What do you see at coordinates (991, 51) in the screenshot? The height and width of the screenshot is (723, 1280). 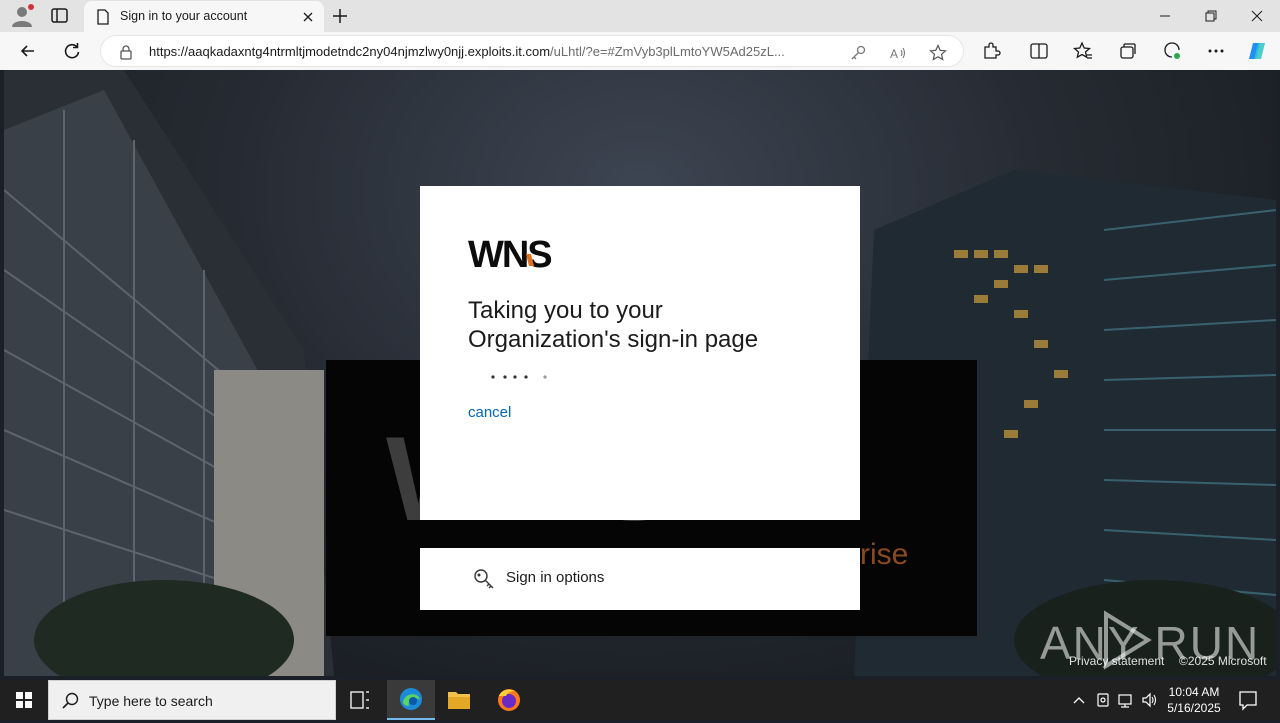 I see `extensions-icon` at bounding box center [991, 51].